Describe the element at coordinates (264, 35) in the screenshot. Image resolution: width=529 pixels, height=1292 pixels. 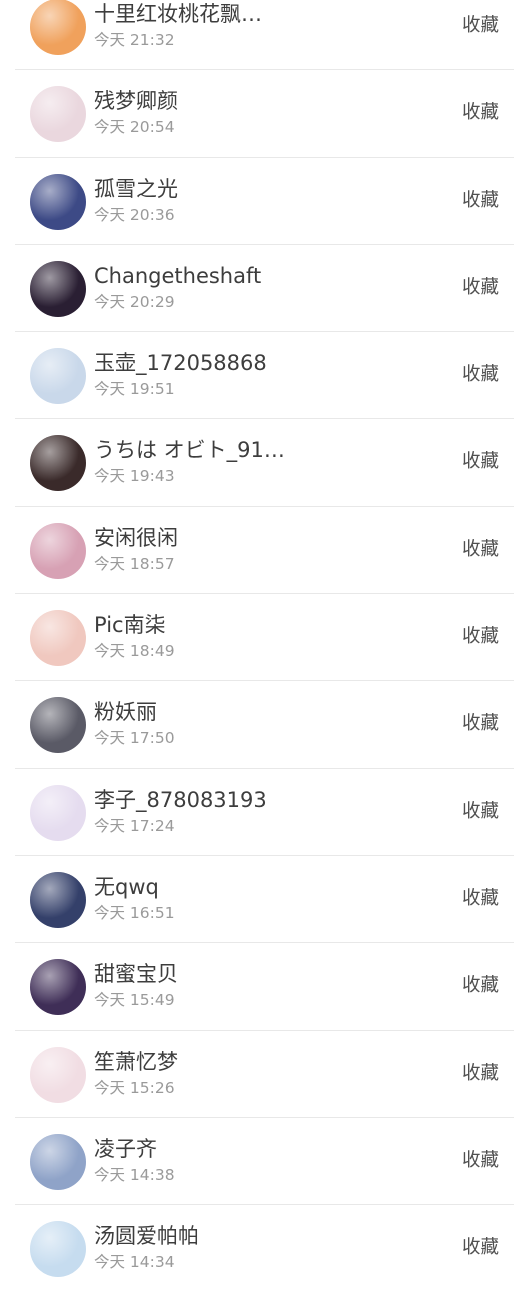
I see `list-item: 十里红妆桃花飘… 今天 21:32 收藏` at that location.